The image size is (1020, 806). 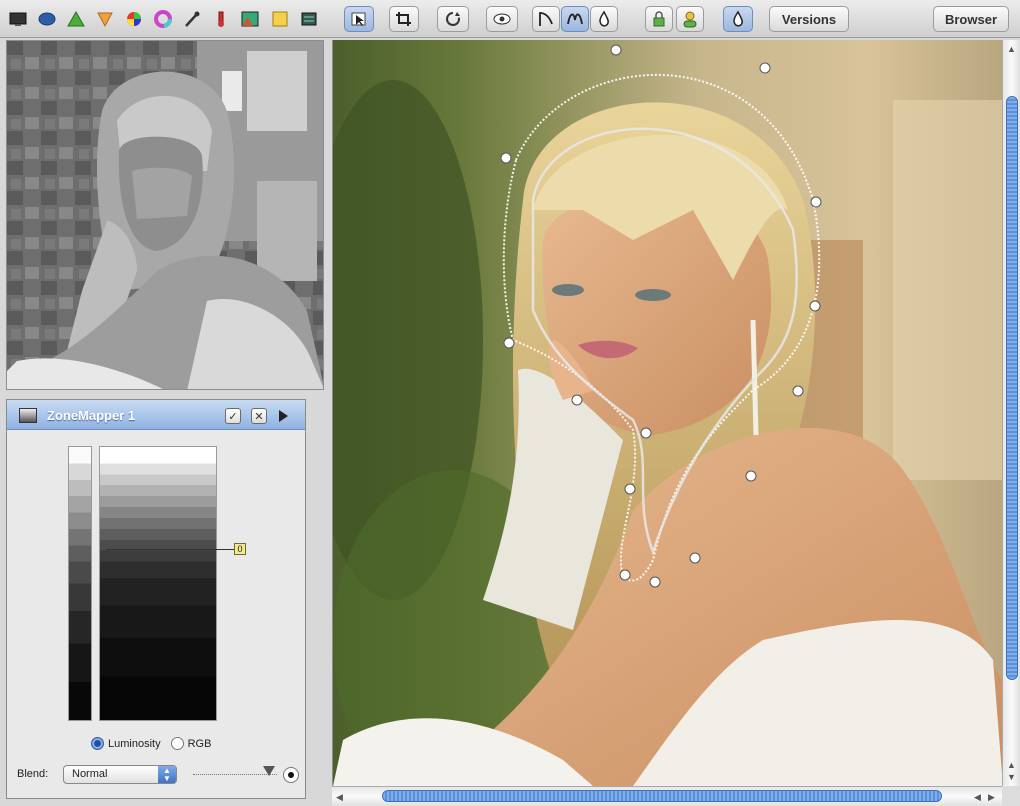 I want to click on toolbar: Versions Browser, so click(x=510, y=19).